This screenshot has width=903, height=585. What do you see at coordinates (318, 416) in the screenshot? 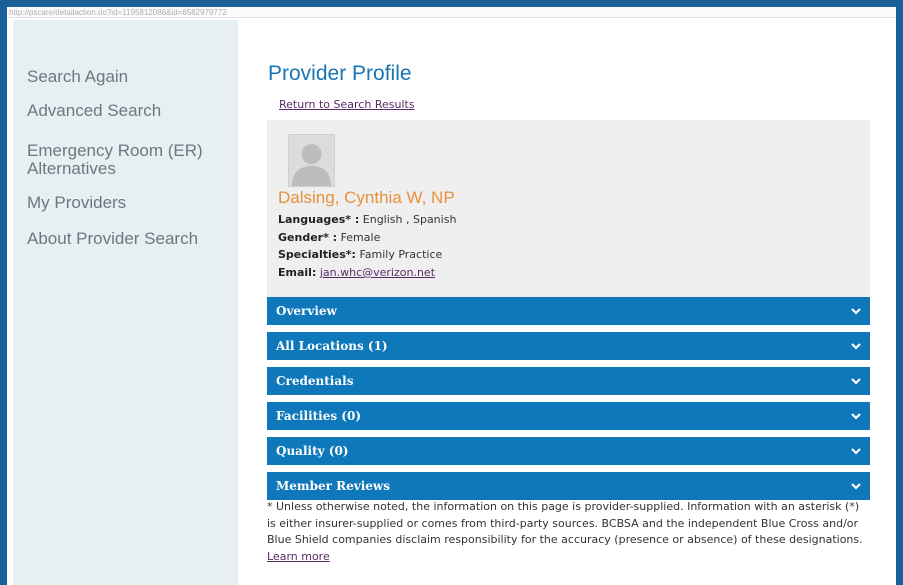
I see `section-facilities-label: Facilities (0)` at bounding box center [318, 416].